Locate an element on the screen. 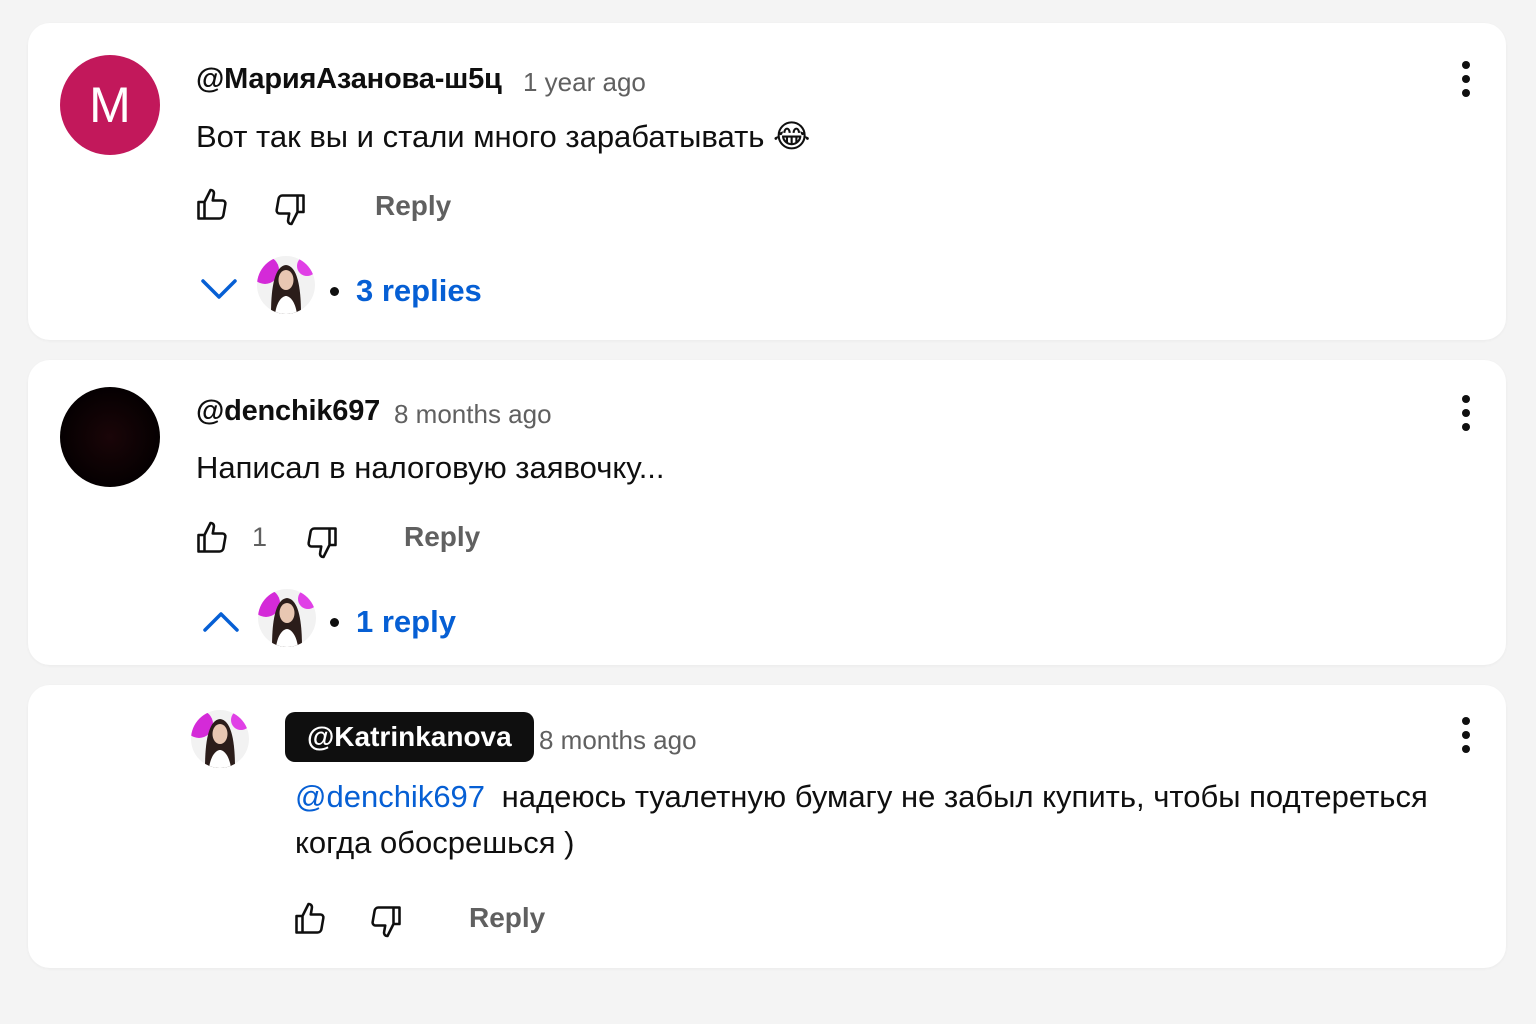 The width and height of the screenshot is (1536, 1024). comment-author: @denchik697 is located at coordinates (288, 411).